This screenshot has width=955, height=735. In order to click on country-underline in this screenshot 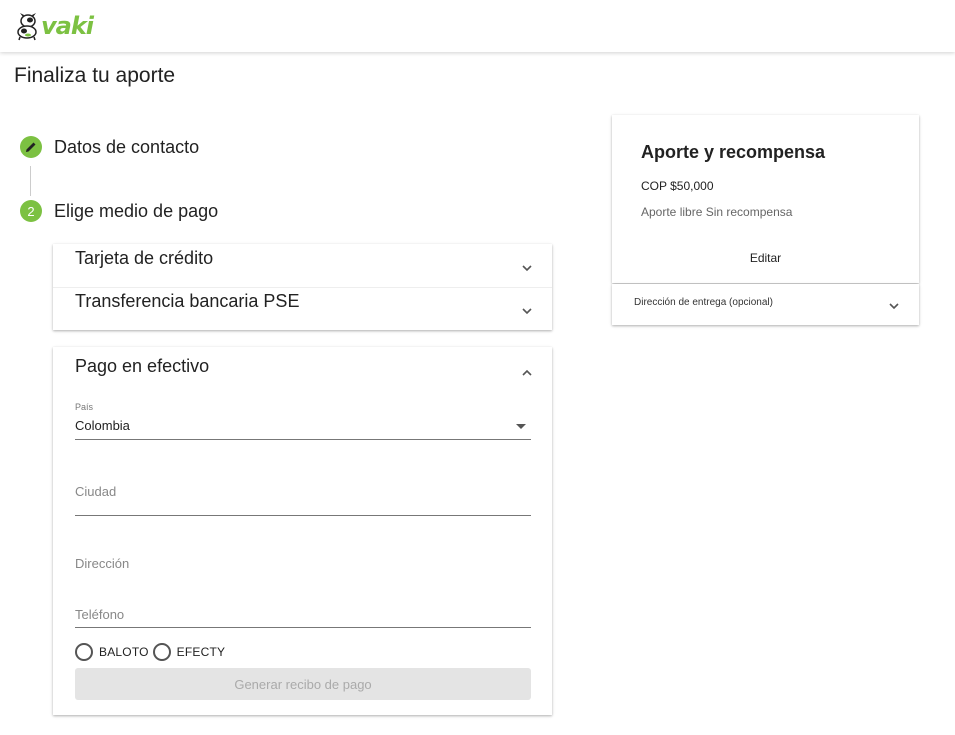, I will do `click(303, 439)`.